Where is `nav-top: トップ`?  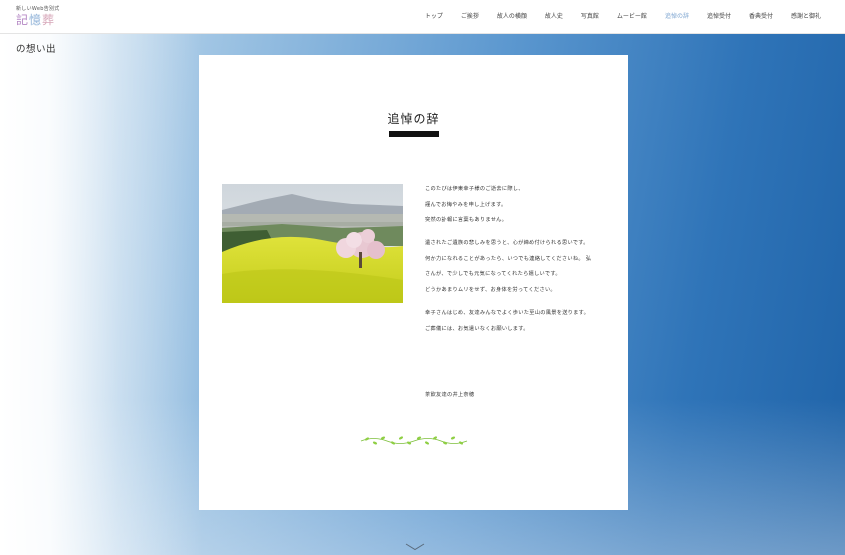 nav-top: トップ is located at coordinates (434, 17).